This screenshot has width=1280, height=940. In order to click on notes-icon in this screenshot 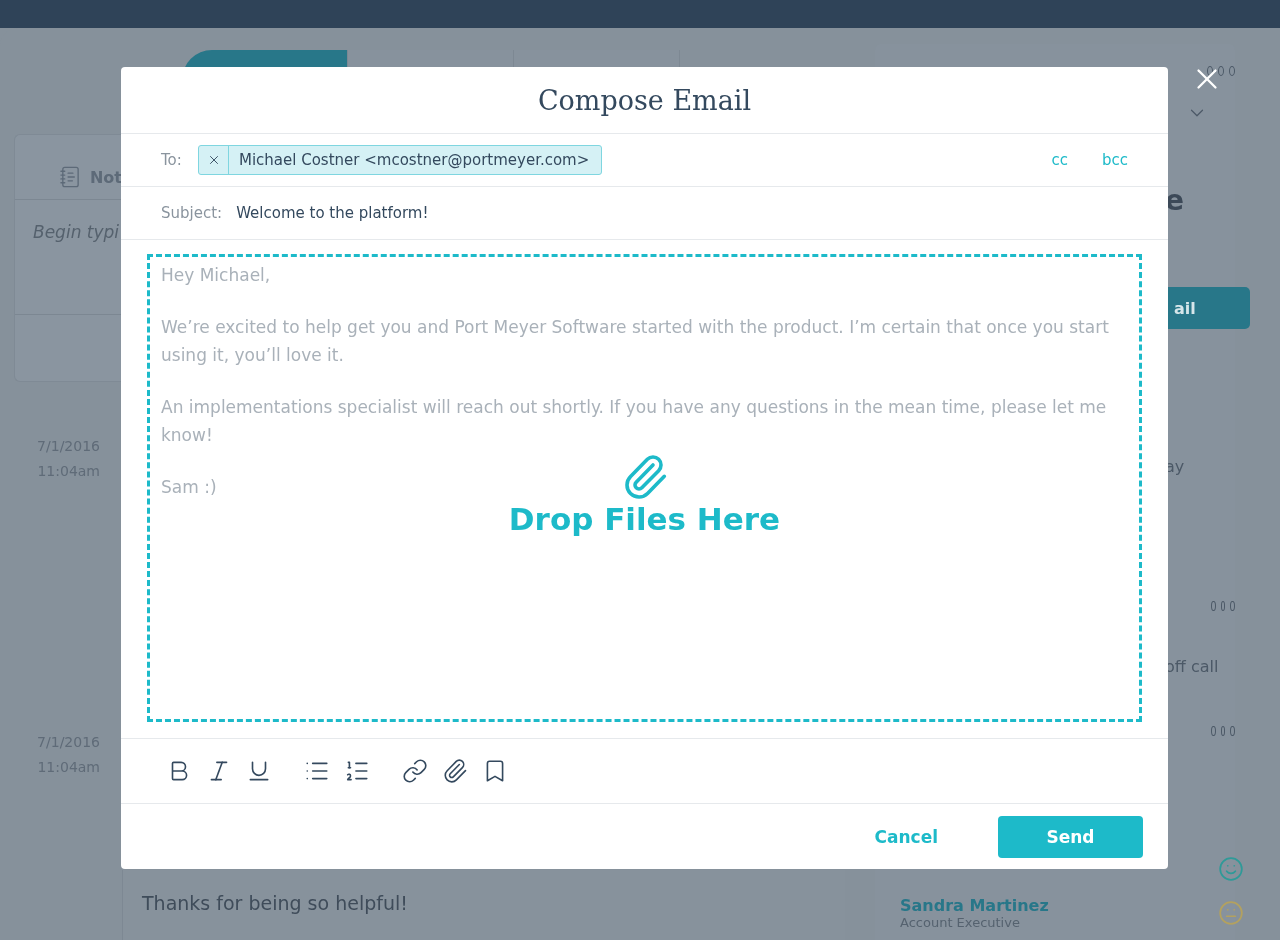, I will do `click(70, 177)`.